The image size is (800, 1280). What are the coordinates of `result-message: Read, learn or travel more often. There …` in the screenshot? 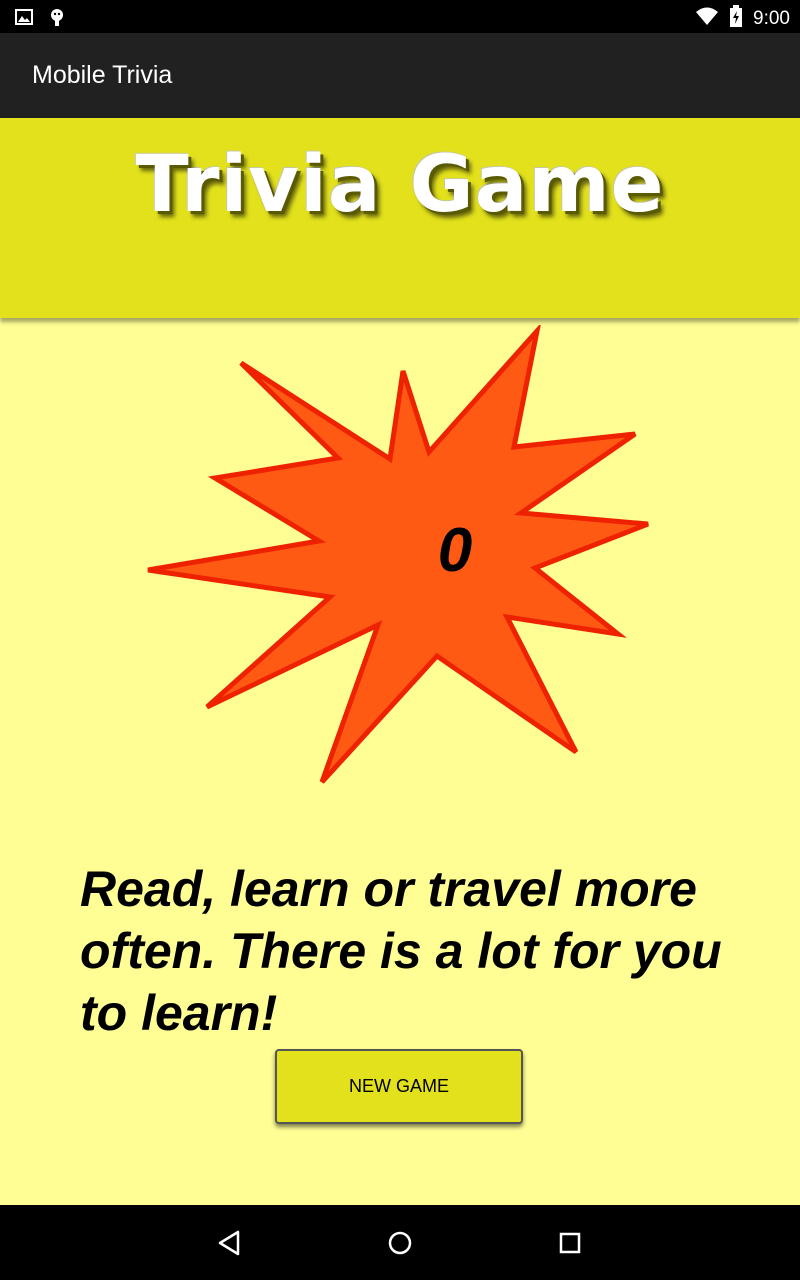 It's located at (401, 951).